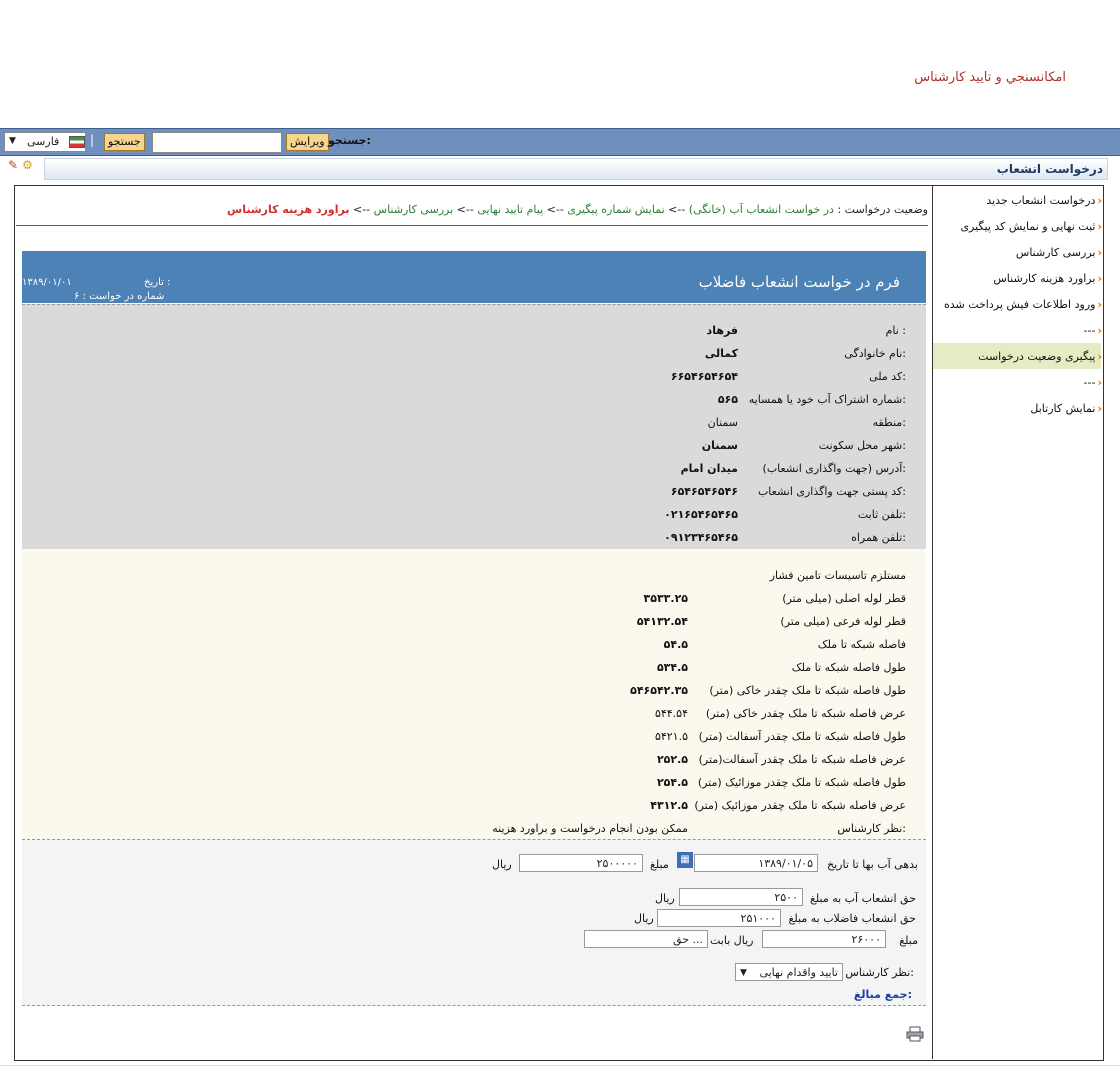 The image size is (1120, 1078). Describe the element at coordinates (1063, 408) in the screenshot. I see `sidebar-item-label: نمایش کارتابل` at that location.